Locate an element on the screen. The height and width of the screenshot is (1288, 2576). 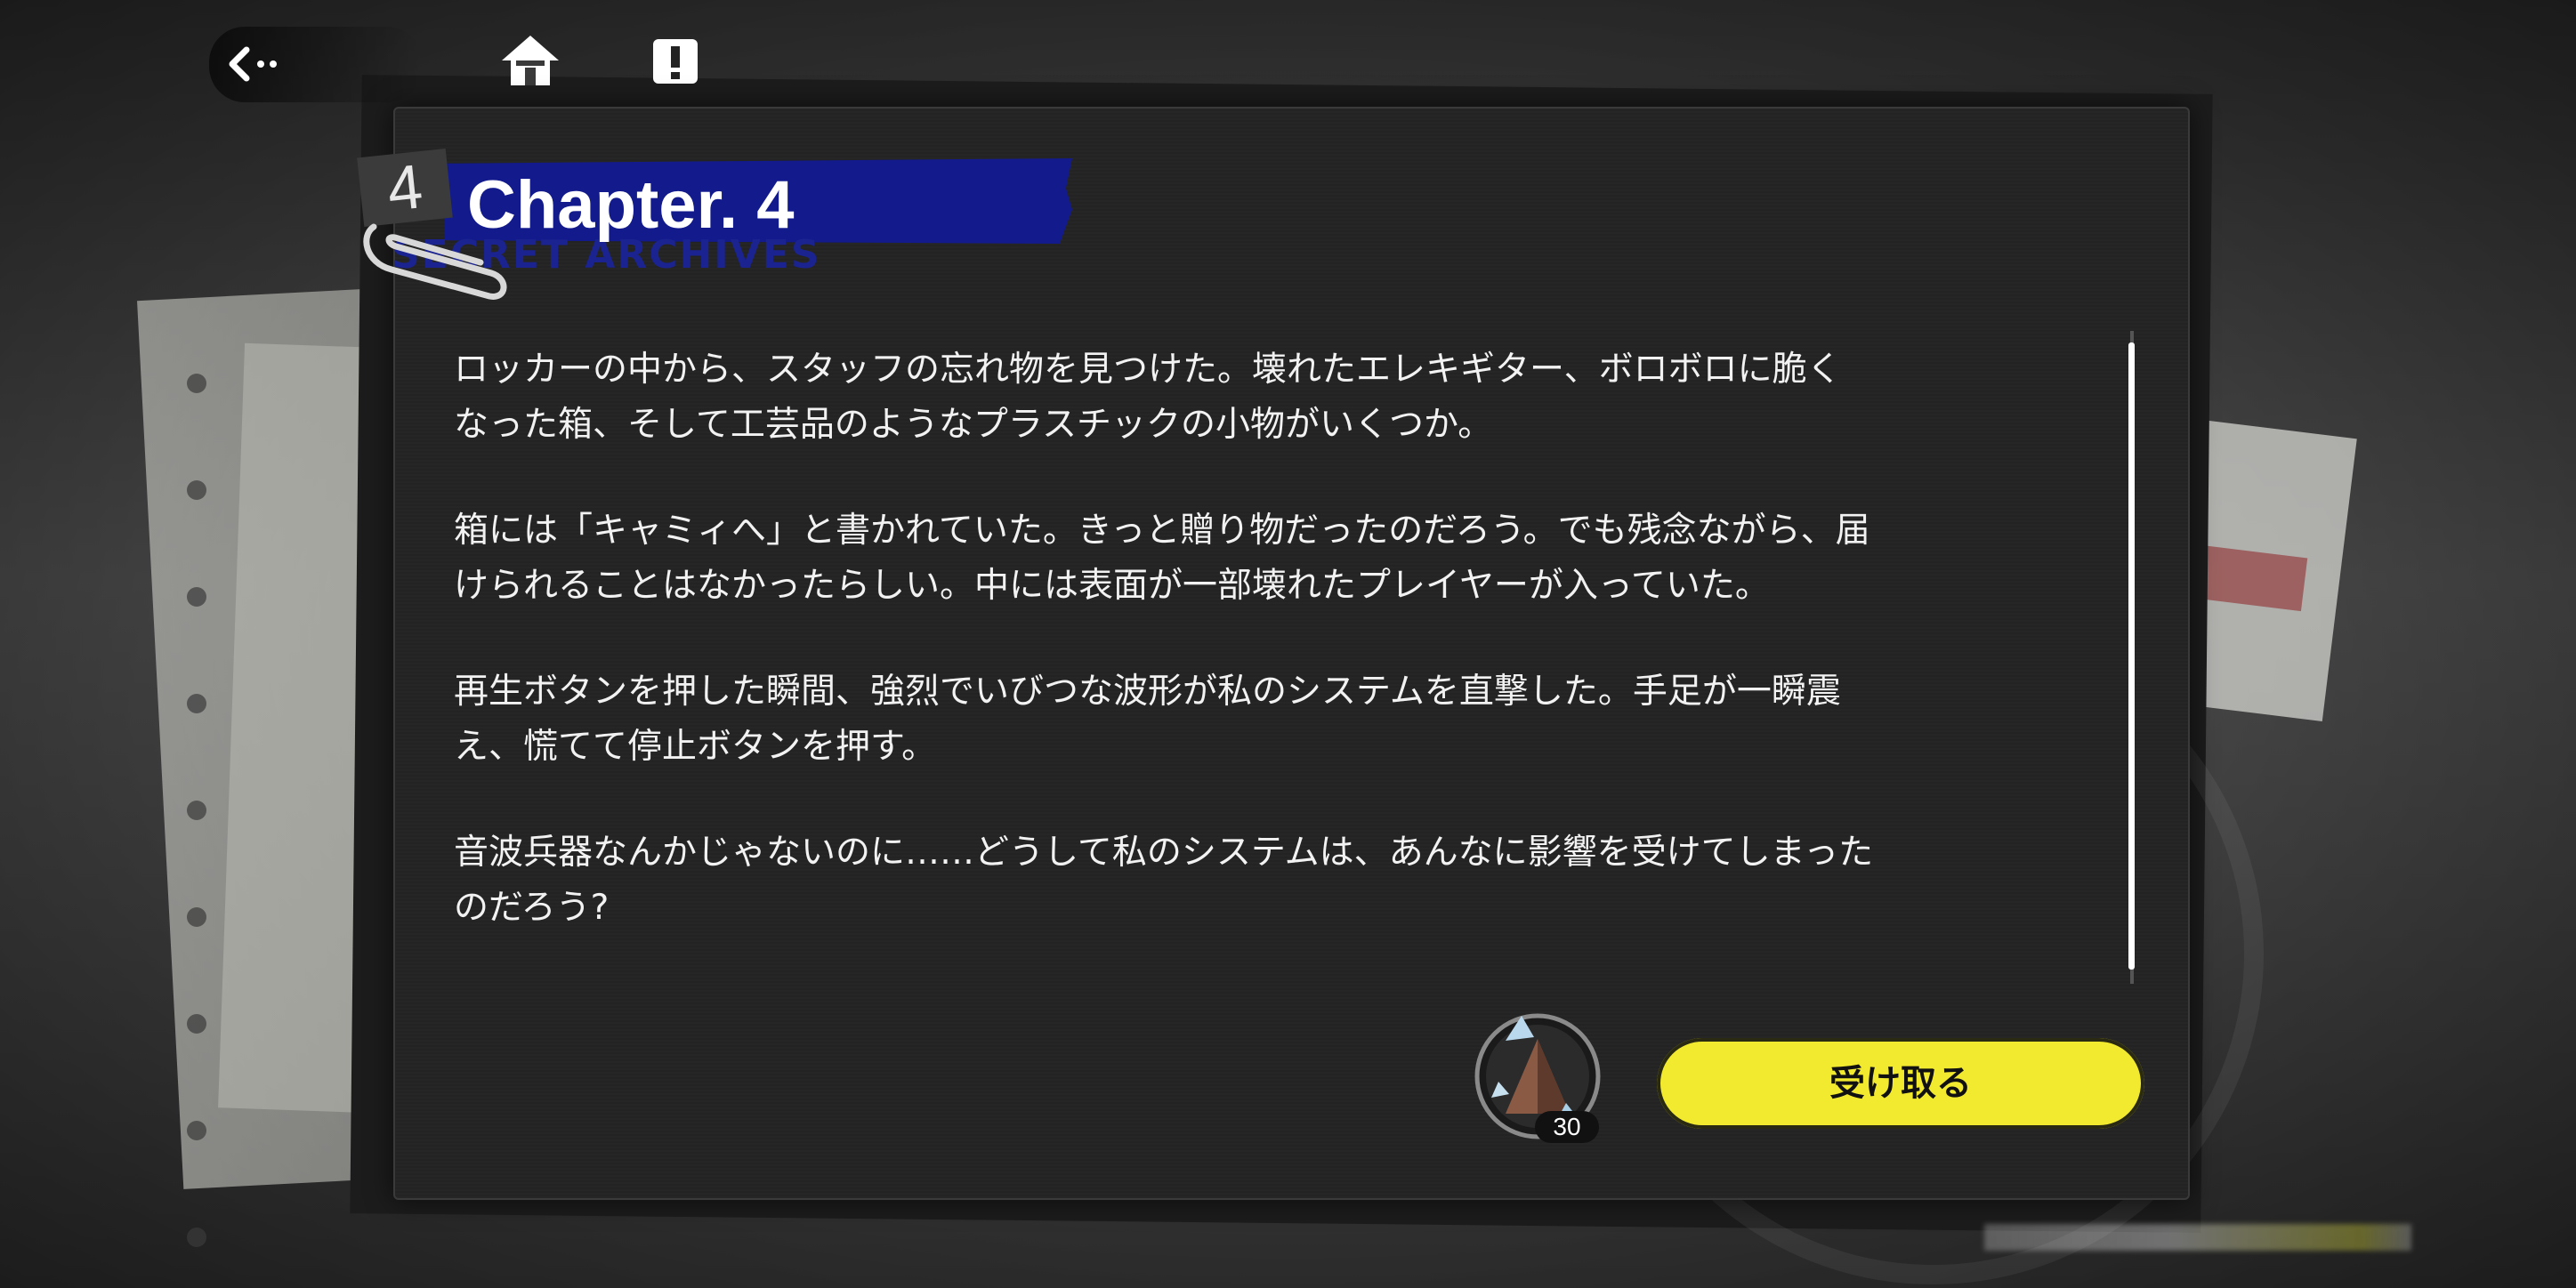
back-button is located at coordinates (316, 64).